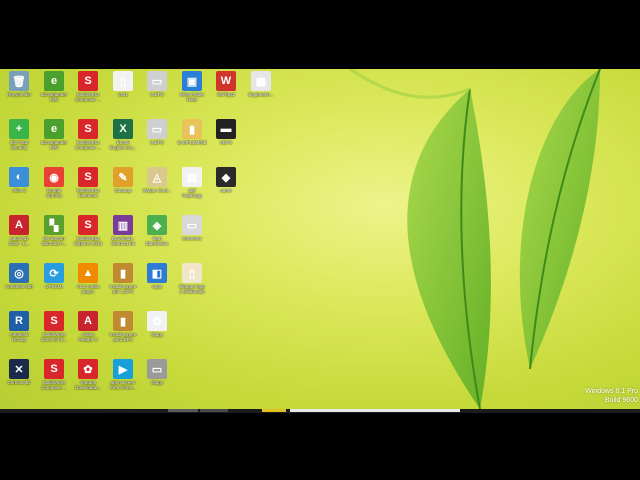 This screenshot has height=480, width=640. Describe the element at coordinates (157, 177) in the screenshot. I see `app-icon: ◬` at that location.